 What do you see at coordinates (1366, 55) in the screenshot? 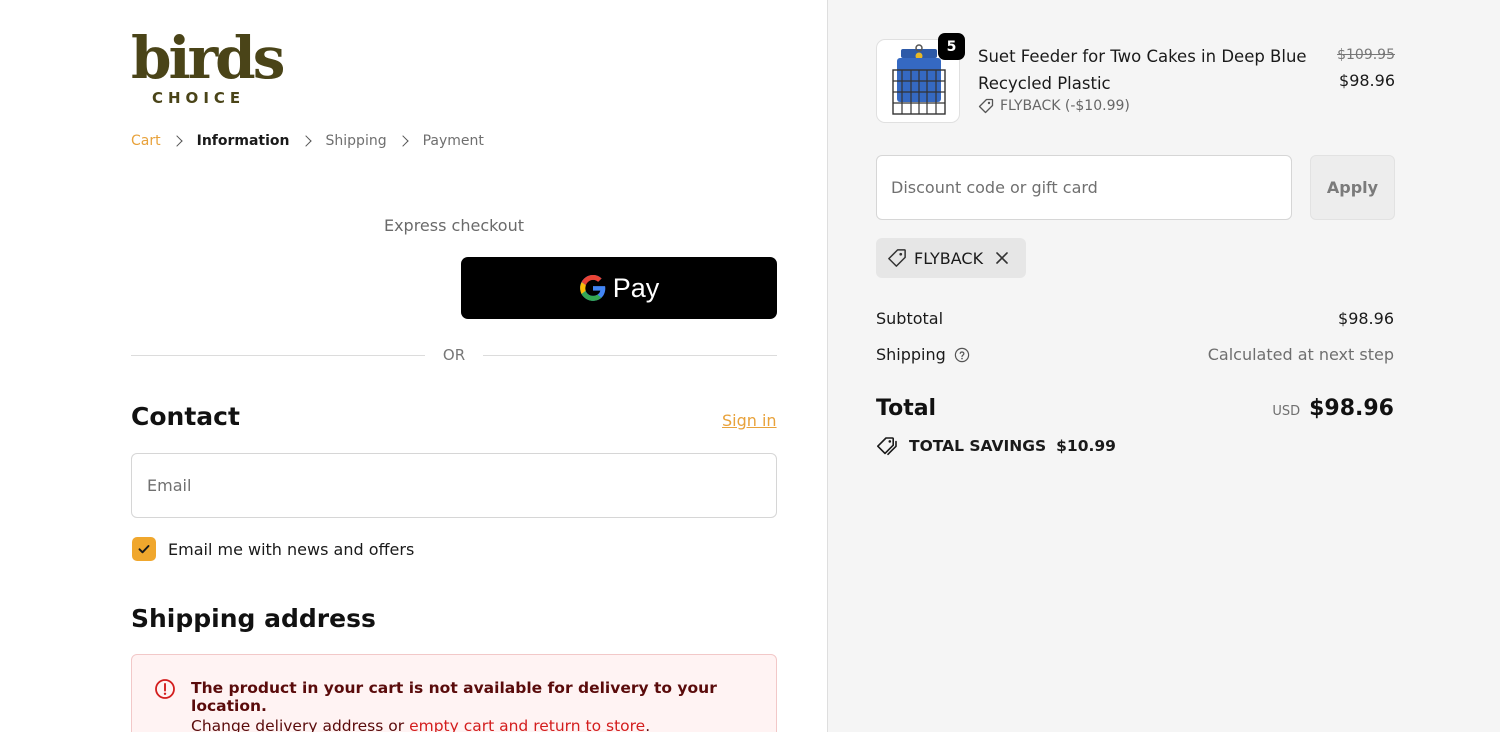
I see `original-price: $109.95` at bounding box center [1366, 55].